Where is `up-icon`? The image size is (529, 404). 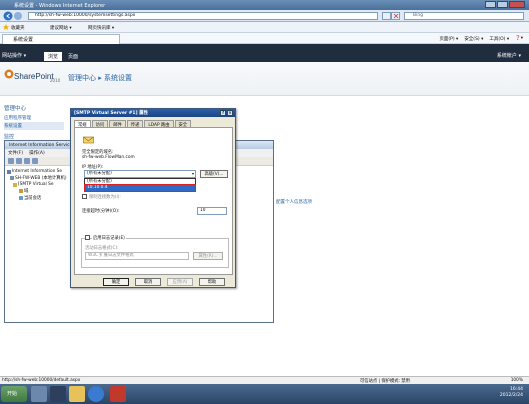
up-icon is located at coordinates (27, 161).